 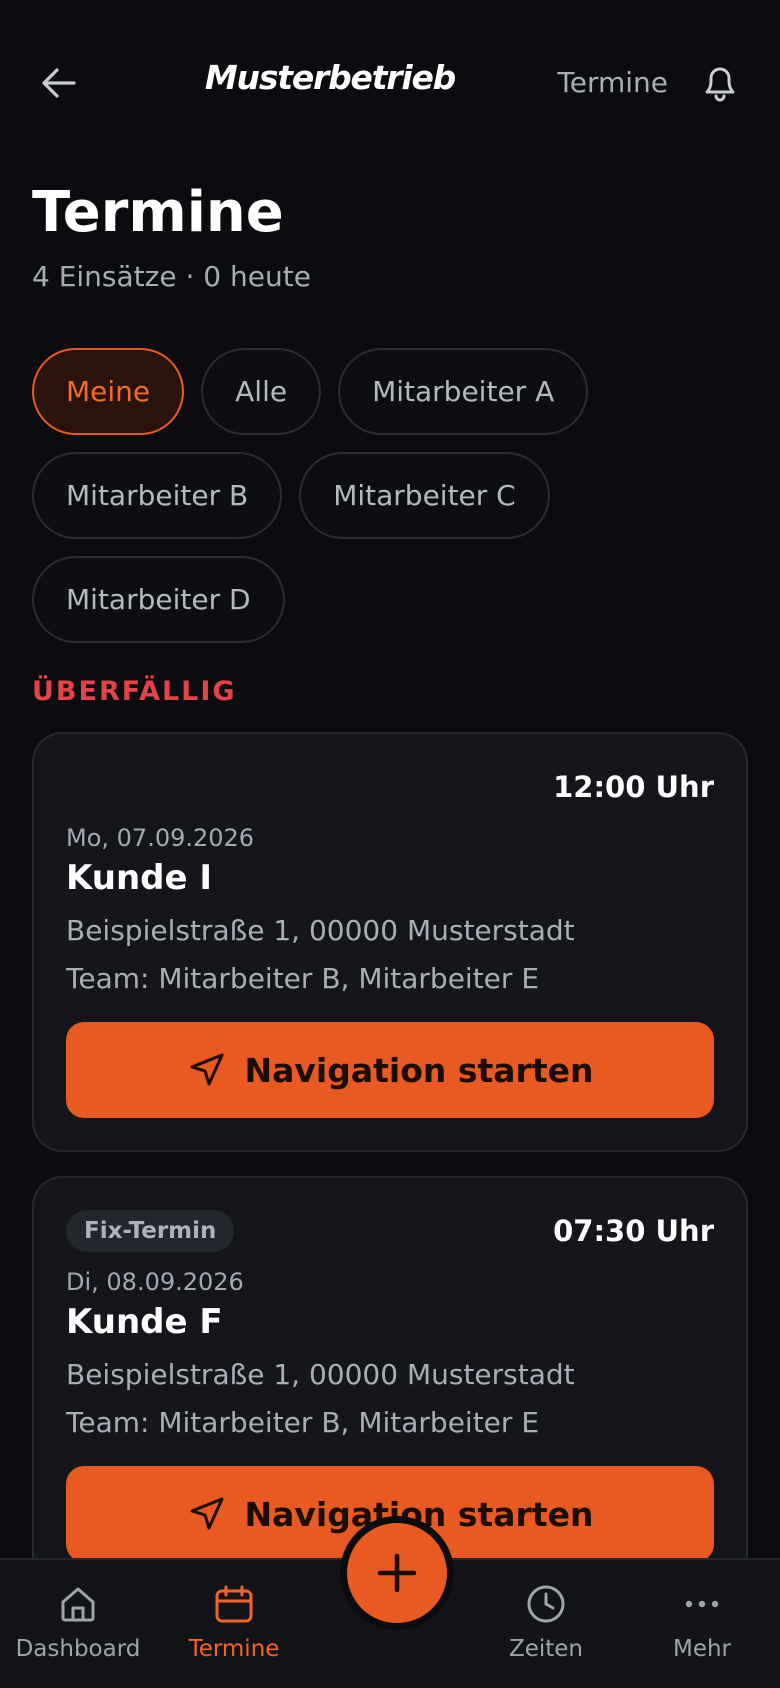 What do you see at coordinates (78, 1649) in the screenshot?
I see `tab-label: Dashboard` at bounding box center [78, 1649].